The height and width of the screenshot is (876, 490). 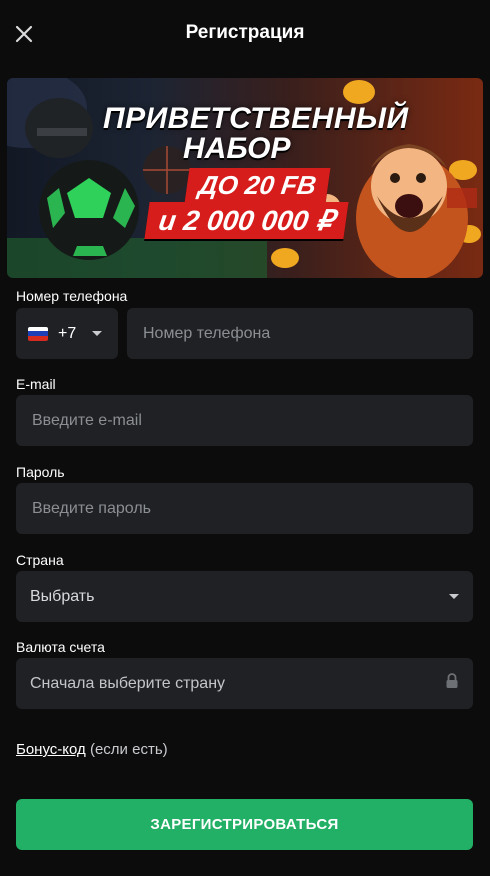 I want to click on lock-icon, so click(x=452, y=683).